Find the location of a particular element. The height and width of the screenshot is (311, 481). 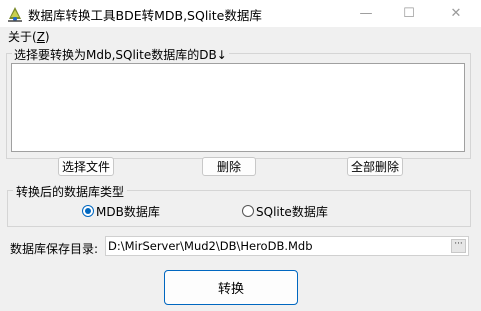

window-title: 数据库转换工具BDE转MDB,SQlite数据库 is located at coordinates (145, 15).